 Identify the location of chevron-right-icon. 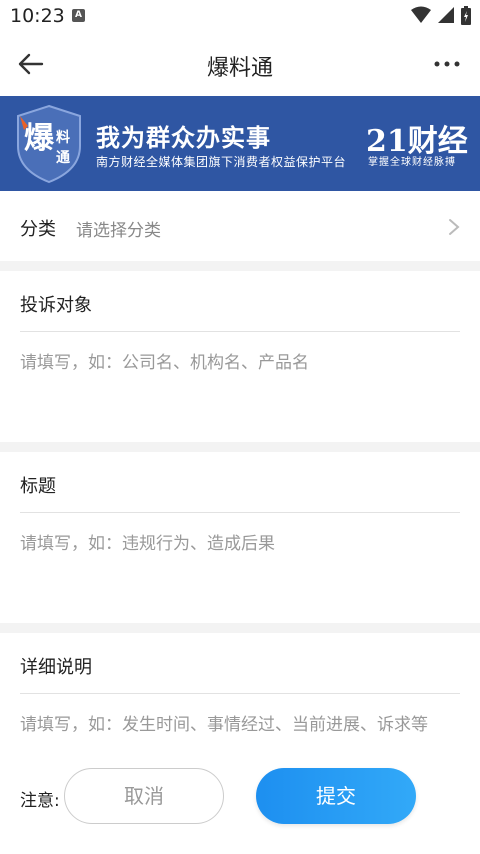
(454, 227).